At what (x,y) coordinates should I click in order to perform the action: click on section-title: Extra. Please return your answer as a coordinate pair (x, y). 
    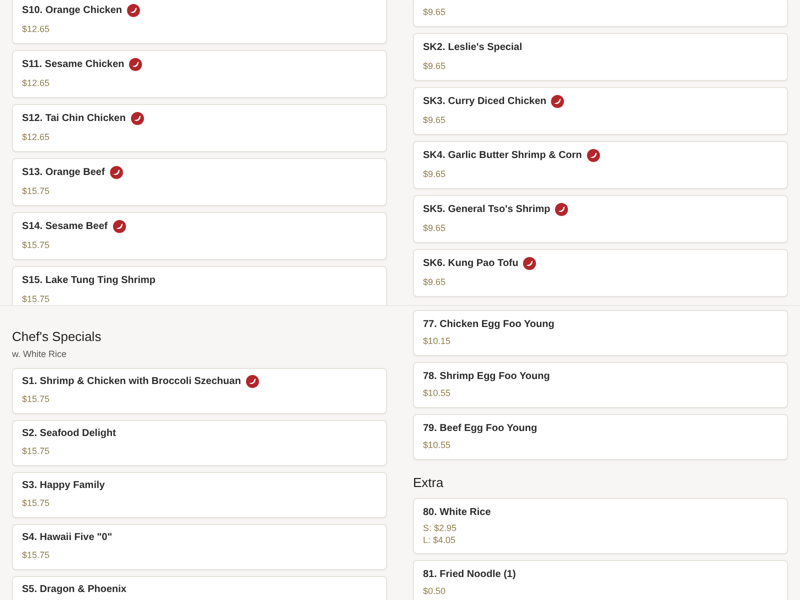
    Looking at the image, I should click on (428, 483).